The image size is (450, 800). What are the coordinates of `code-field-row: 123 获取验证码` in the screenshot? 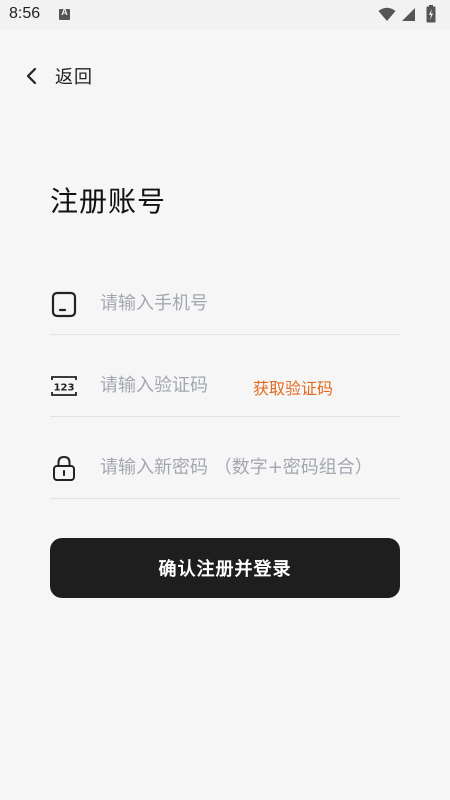 It's located at (225, 390).